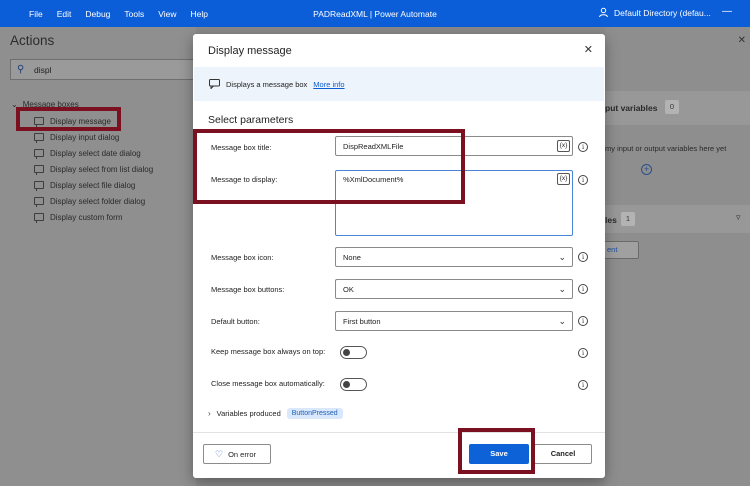 The image size is (750, 486). Describe the element at coordinates (98, 201) in the screenshot. I see `action-label: Display select folder dialog` at that location.